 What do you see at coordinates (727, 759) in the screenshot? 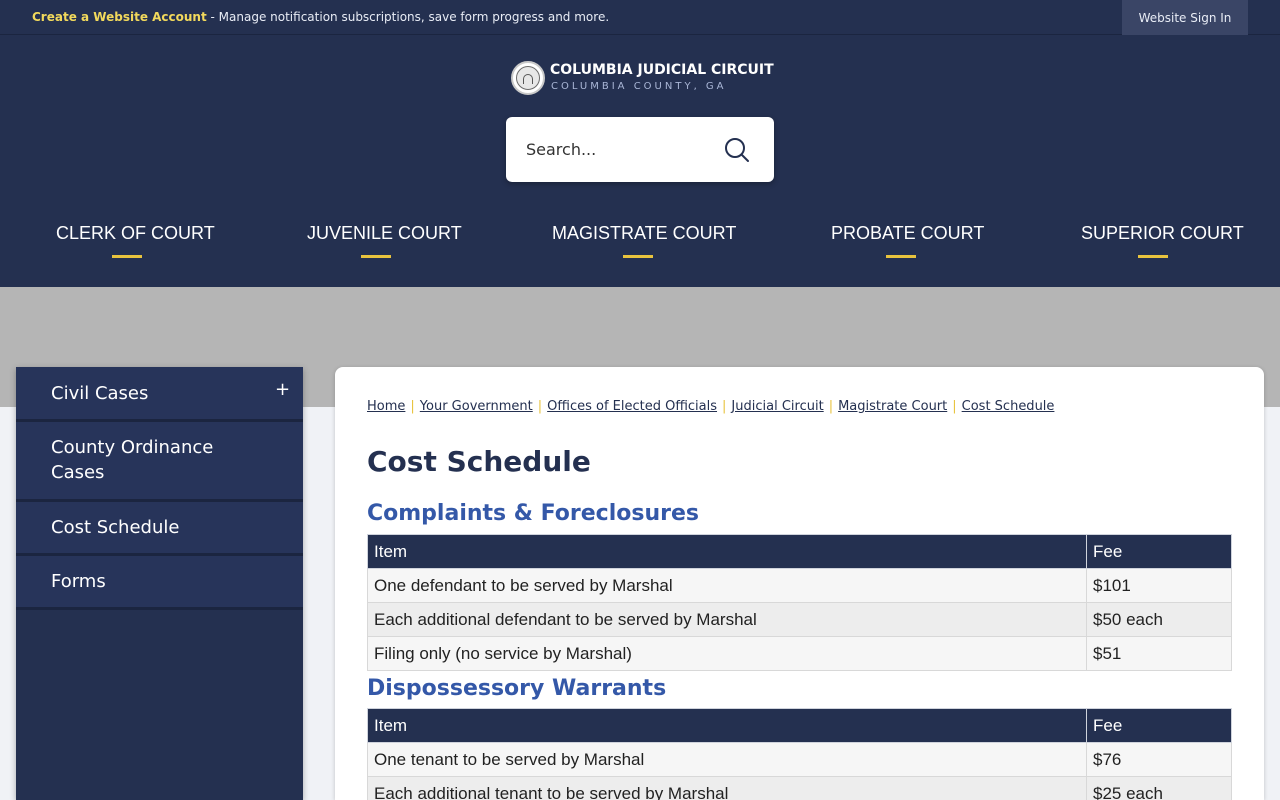
I see `item-cell: One tenant to be served by Marshal` at bounding box center [727, 759].